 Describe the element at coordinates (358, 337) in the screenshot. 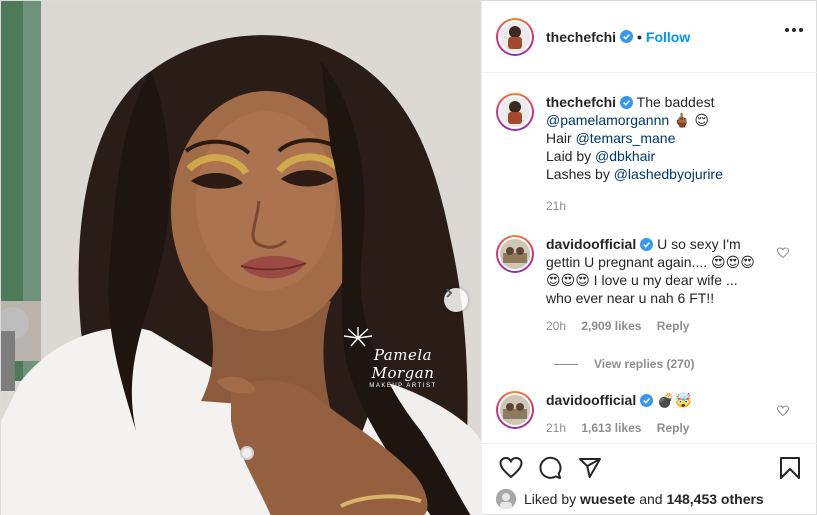

I see `watermark-burst-icon` at that location.